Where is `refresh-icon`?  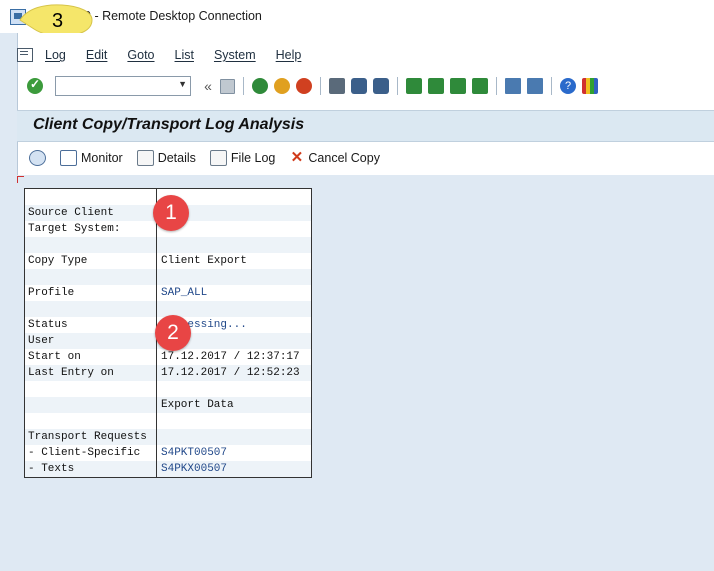 refresh-icon is located at coordinates (37, 158).